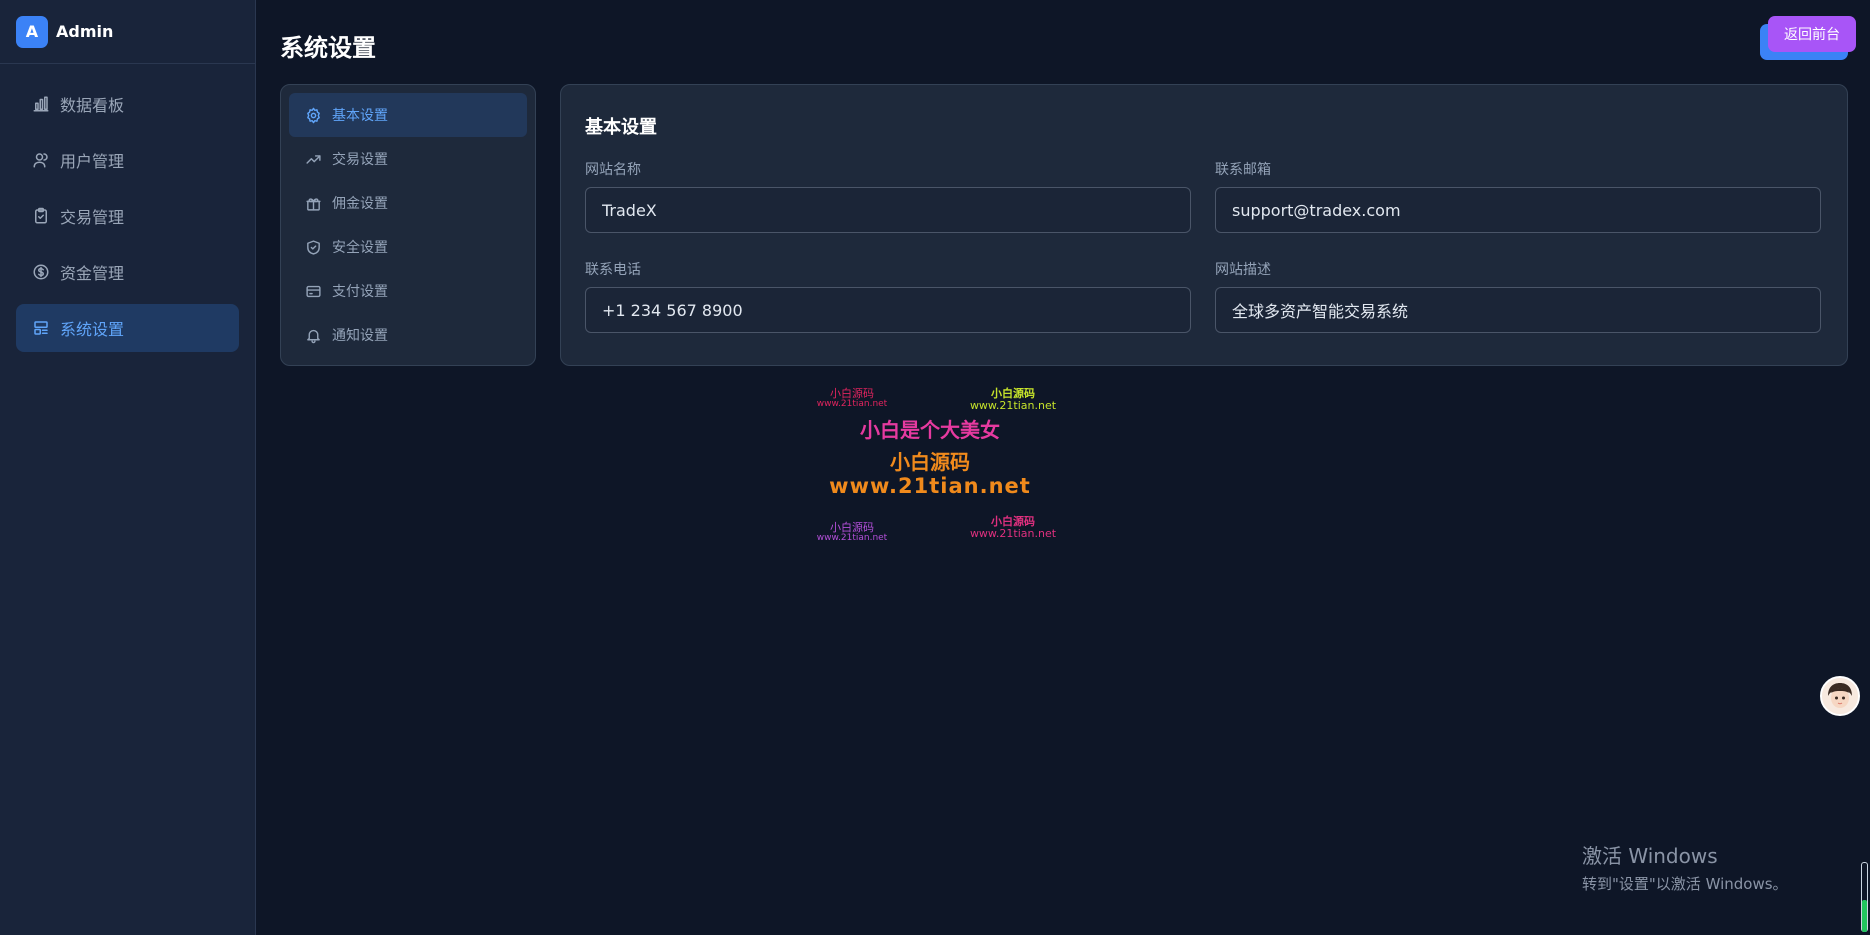 The height and width of the screenshot is (935, 1870). I want to click on credit-card-icon, so click(313, 291).